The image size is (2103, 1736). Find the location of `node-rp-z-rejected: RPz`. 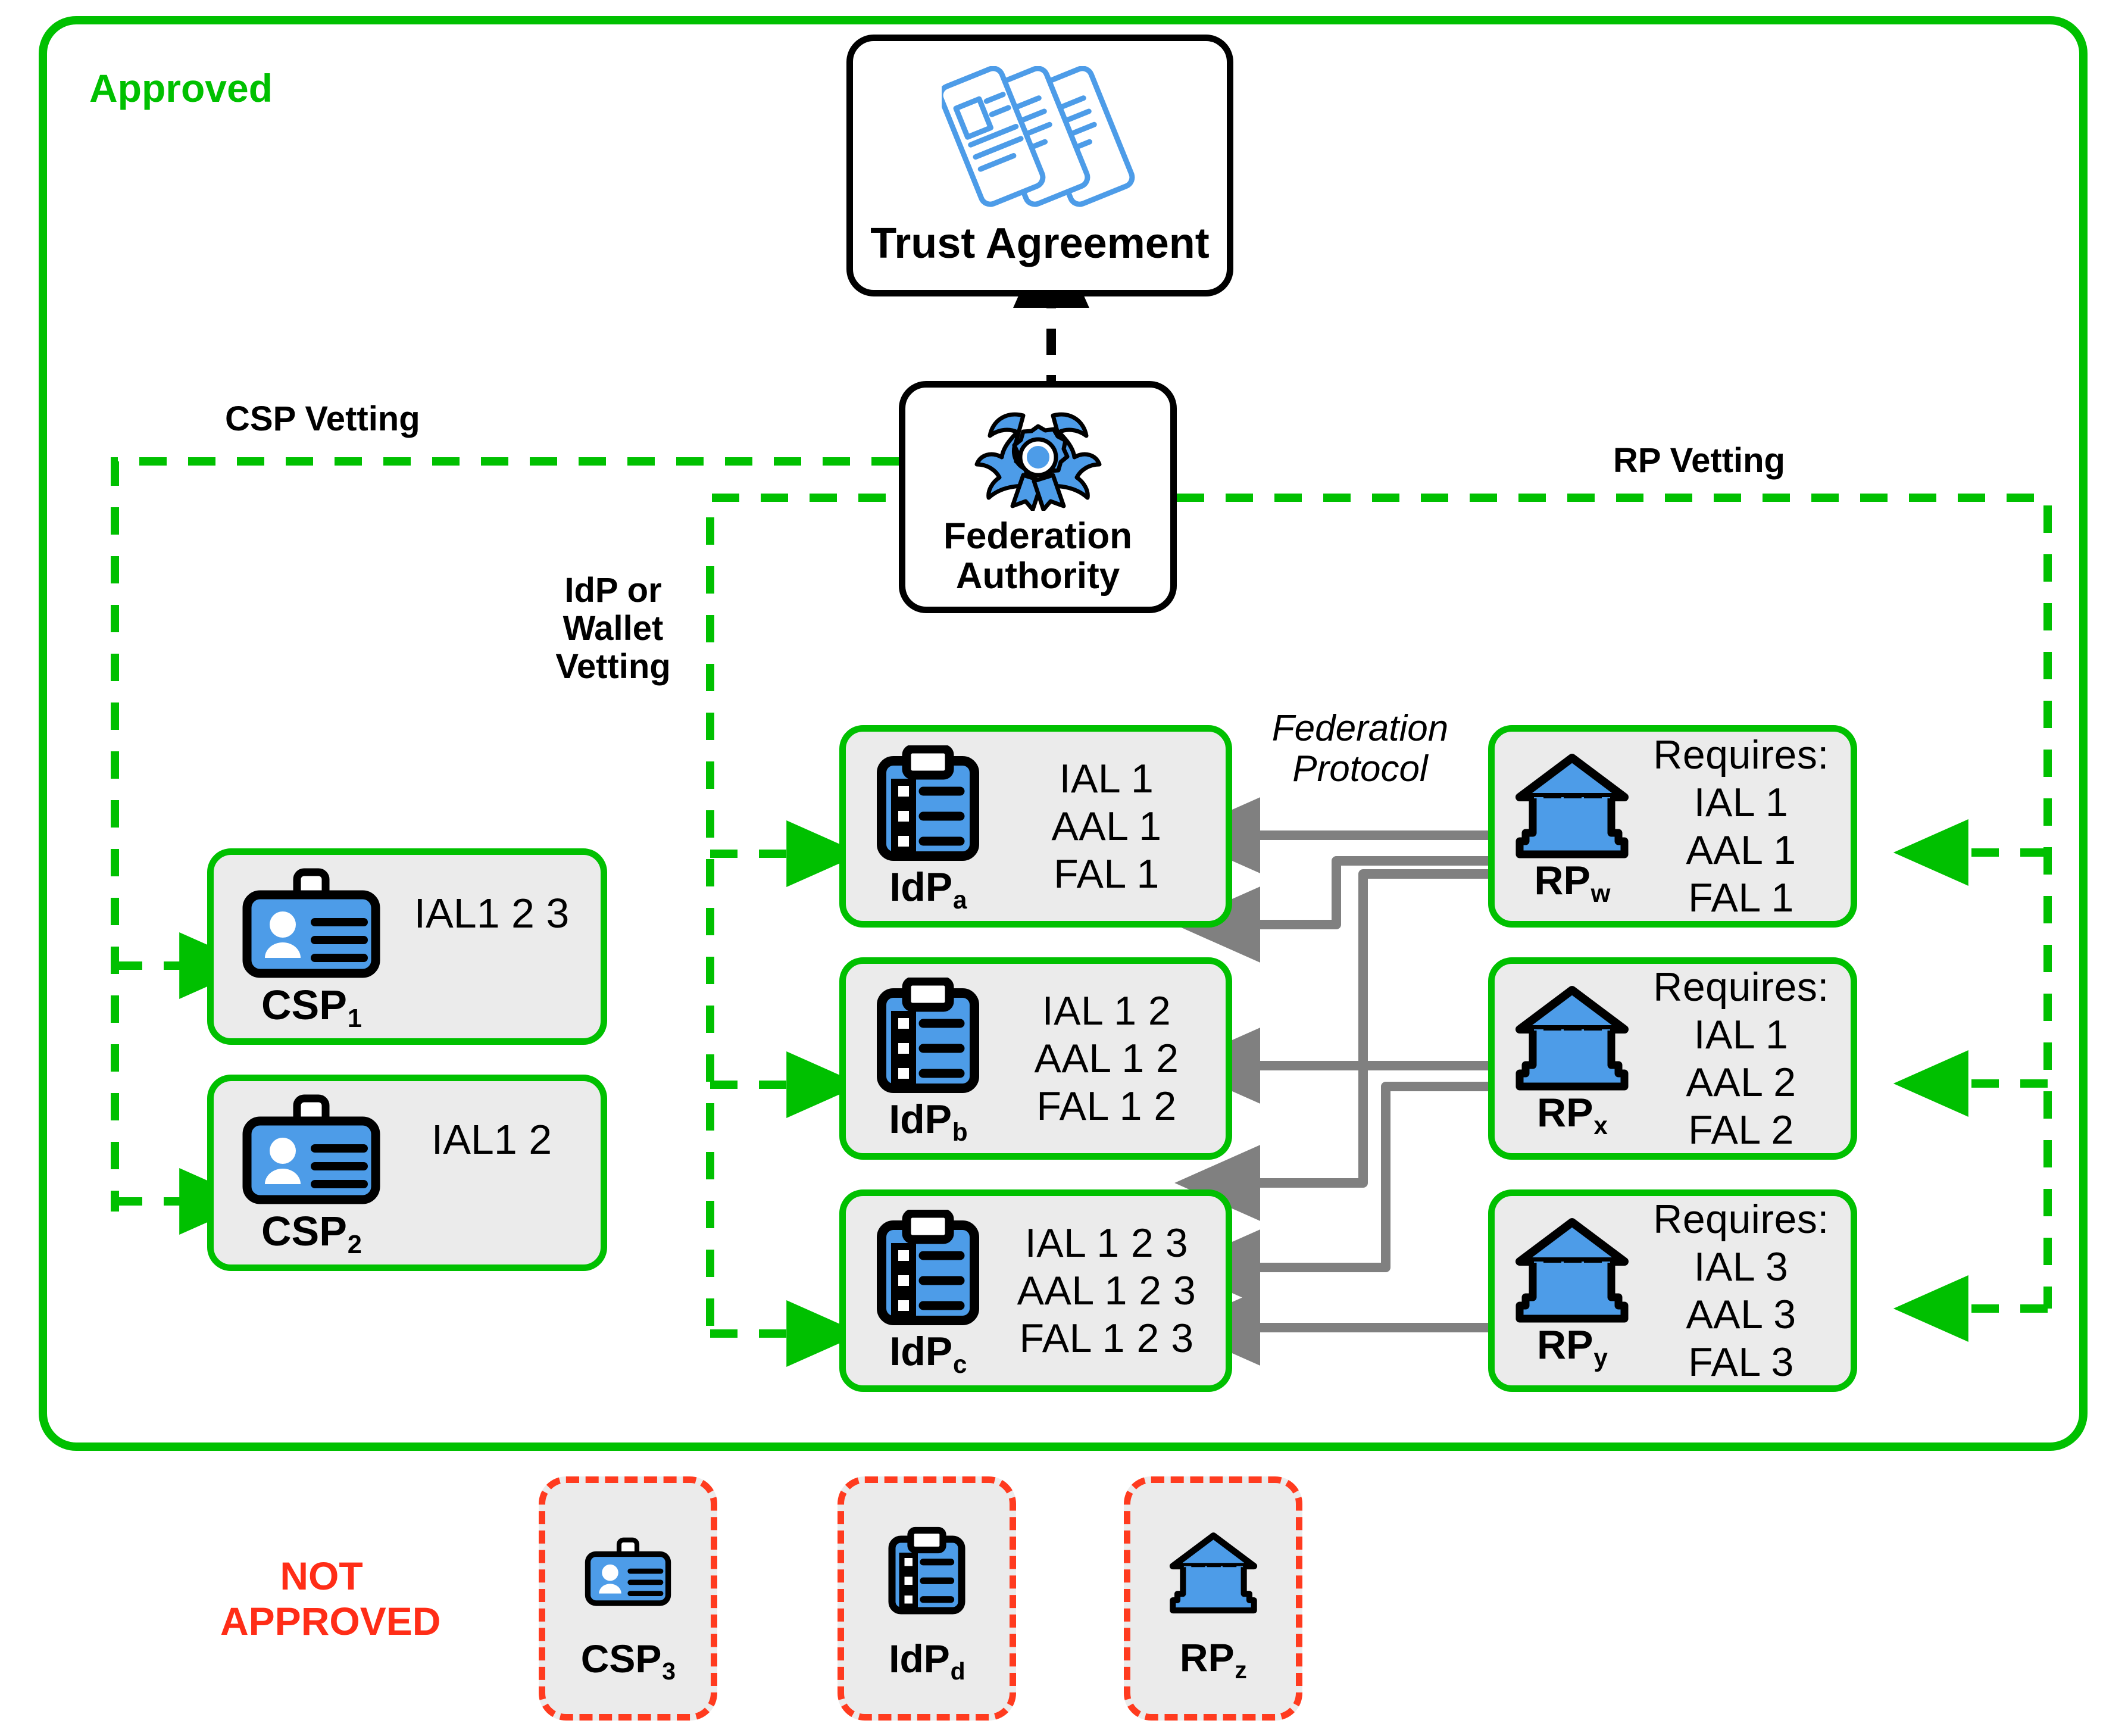

node-rp-z-rejected: RPz is located at coordinates (1213, 1598).